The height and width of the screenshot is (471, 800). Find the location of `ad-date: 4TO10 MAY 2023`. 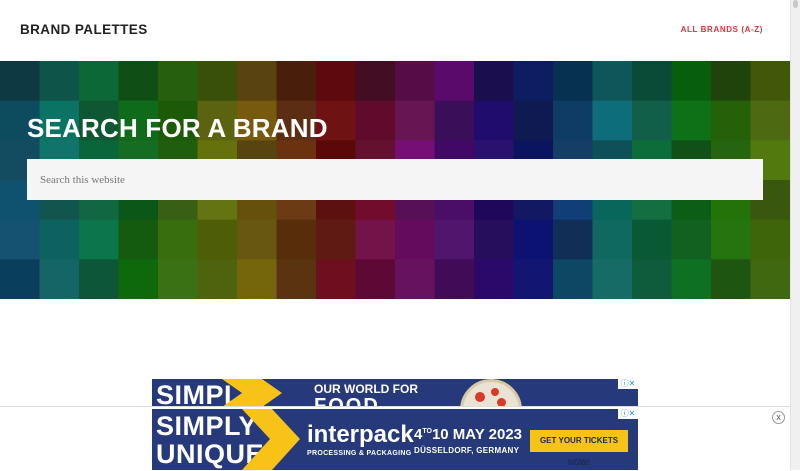

ad-date: 4TO10 MAY 2023 is located at coordinates (468, 434).